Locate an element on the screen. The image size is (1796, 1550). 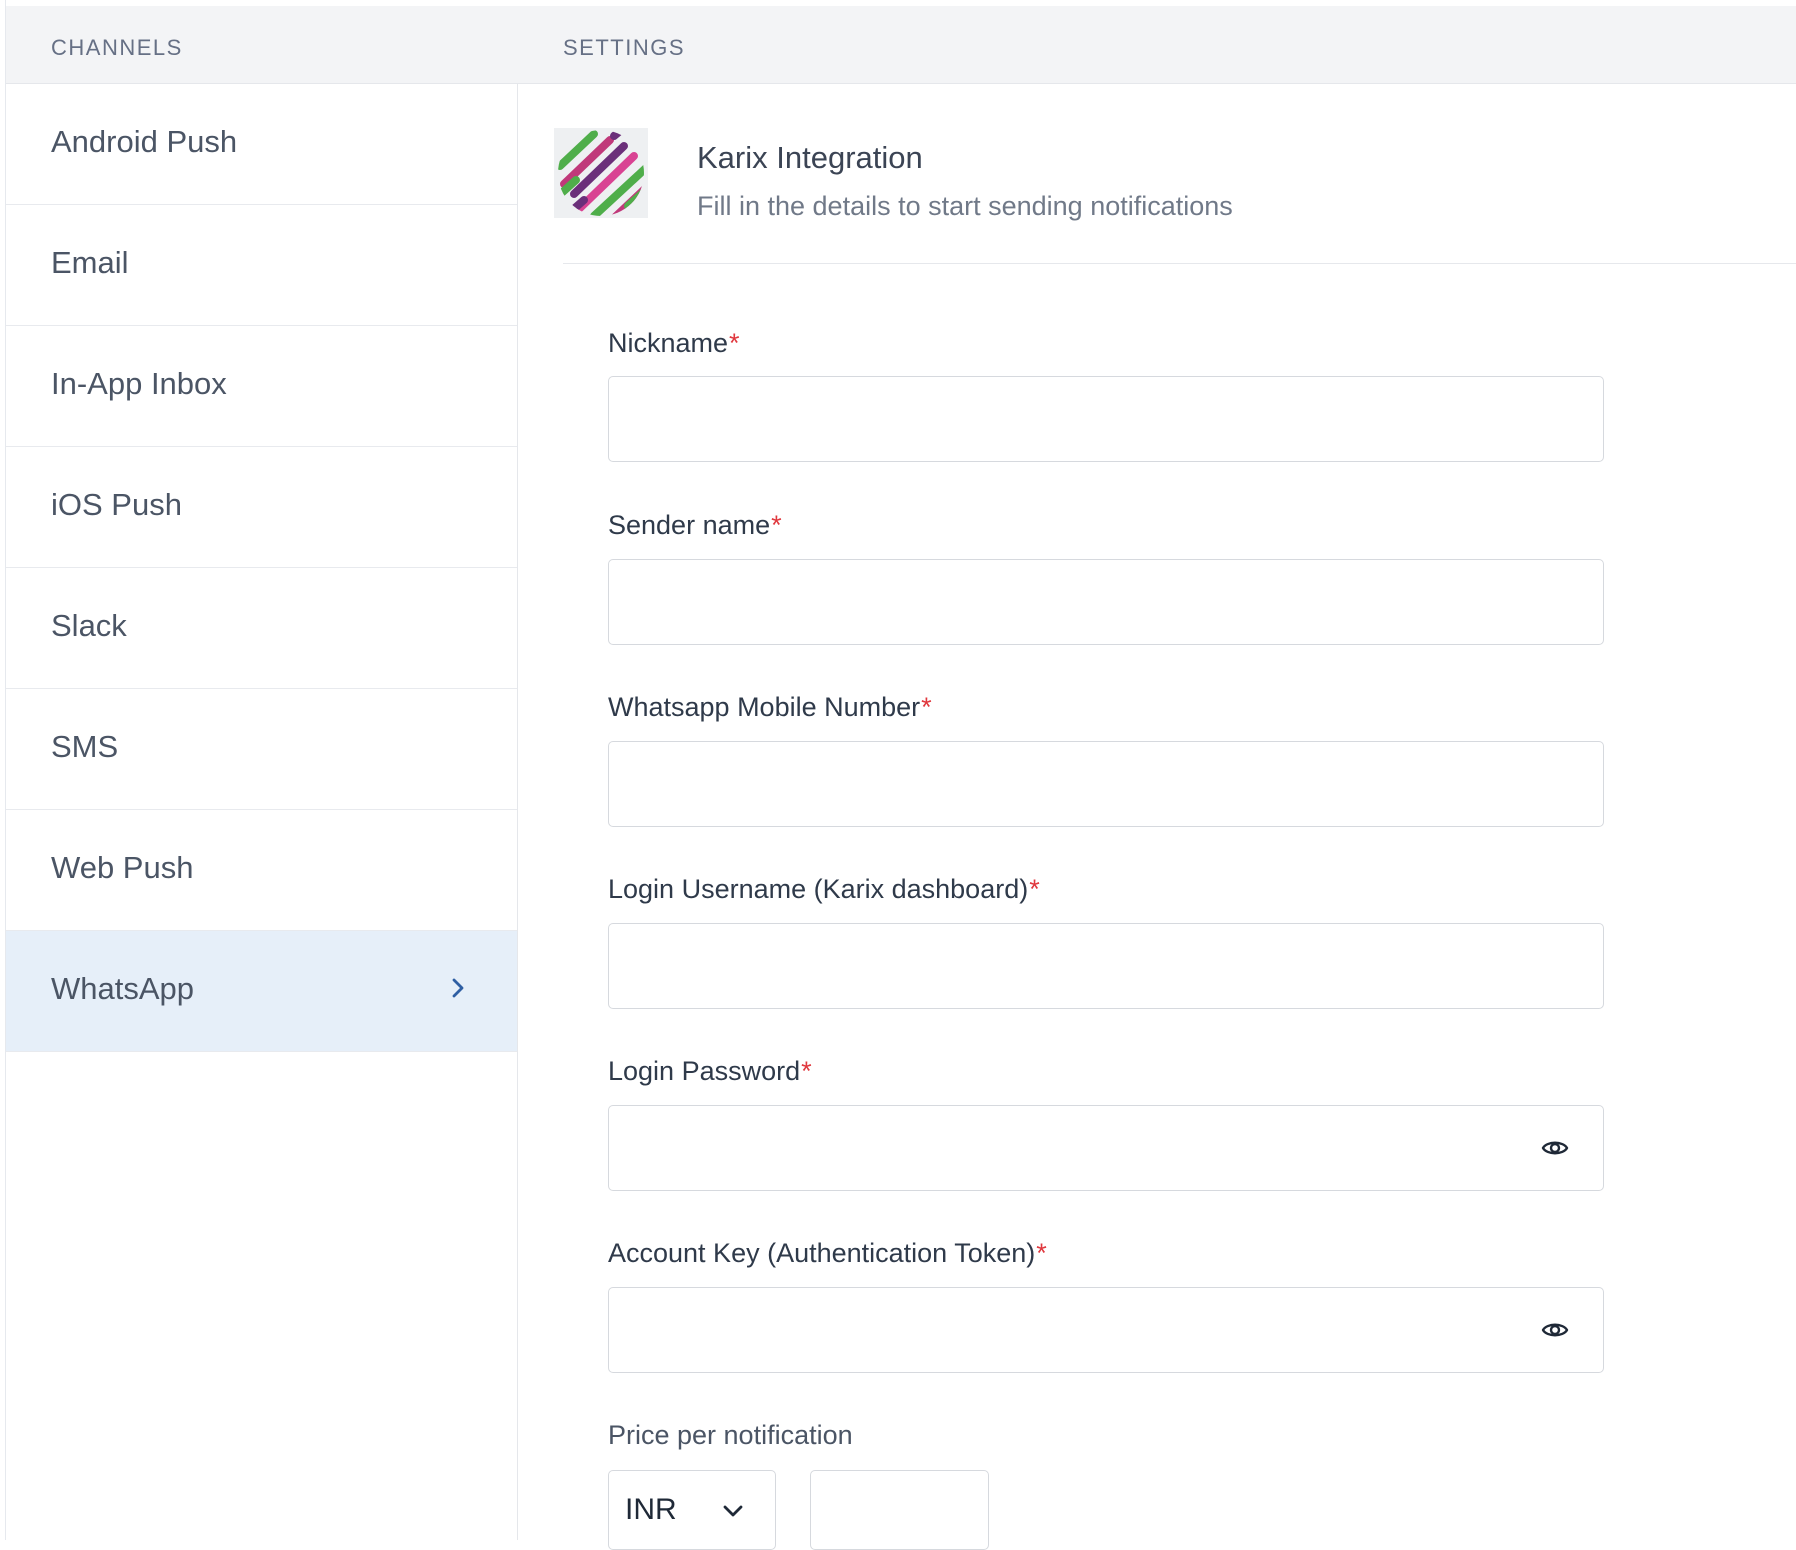
field-label-text: Login Username (Karix dashboard) is located at coordinates (818, 889).